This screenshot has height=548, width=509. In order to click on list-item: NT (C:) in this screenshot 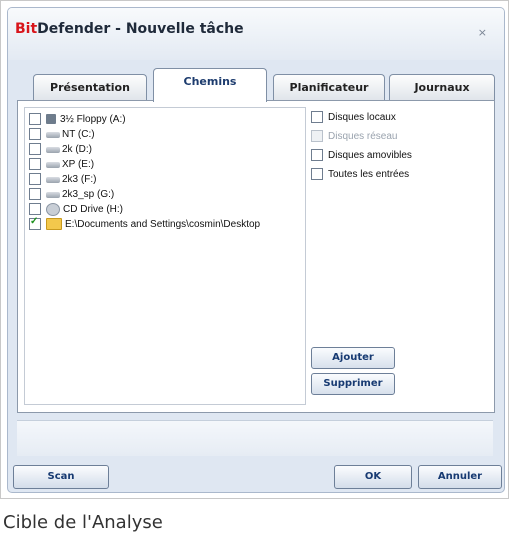, I will do `click(62, 134)`.